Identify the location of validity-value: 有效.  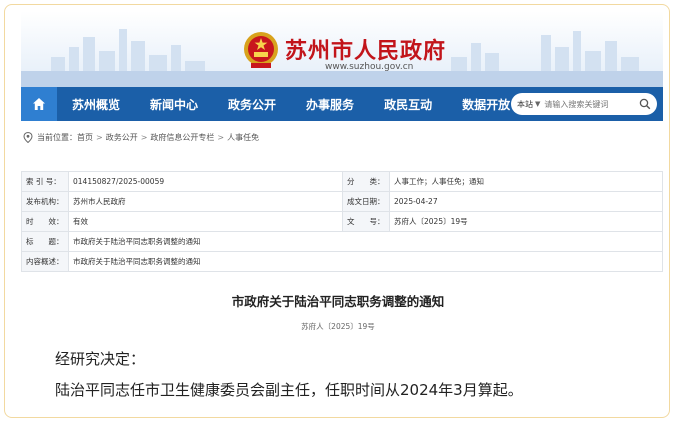
(205, 221).